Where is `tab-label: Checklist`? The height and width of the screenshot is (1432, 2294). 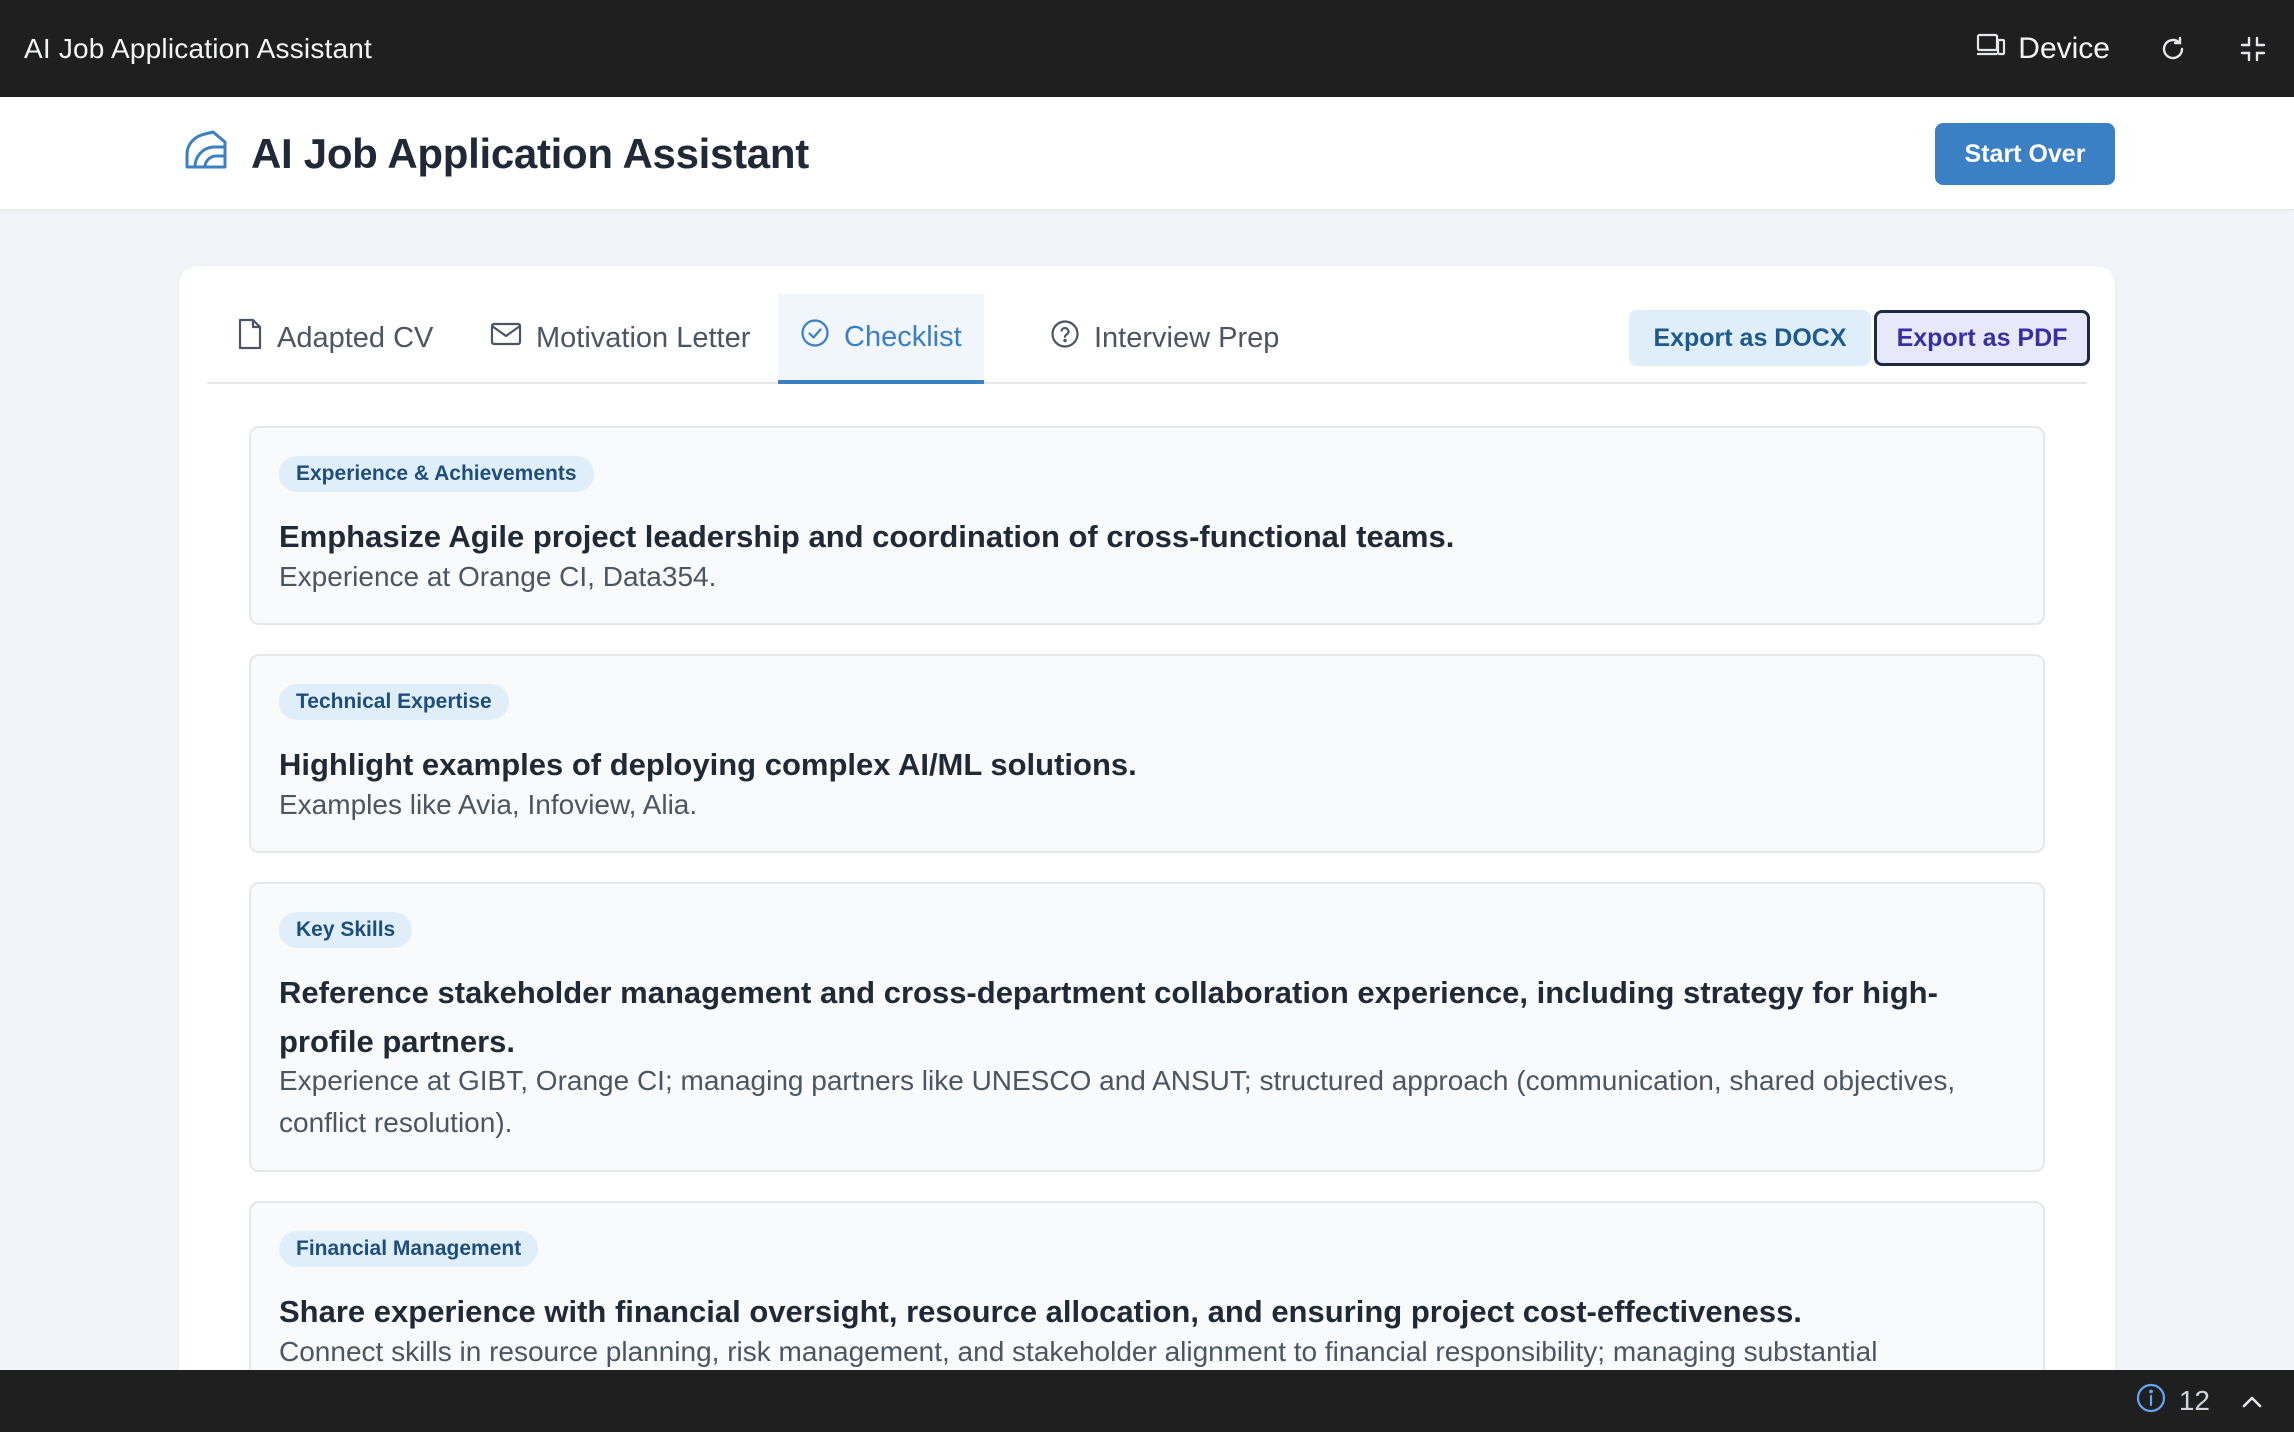 tab-label: Checklist is located at coordinates (903, 336).